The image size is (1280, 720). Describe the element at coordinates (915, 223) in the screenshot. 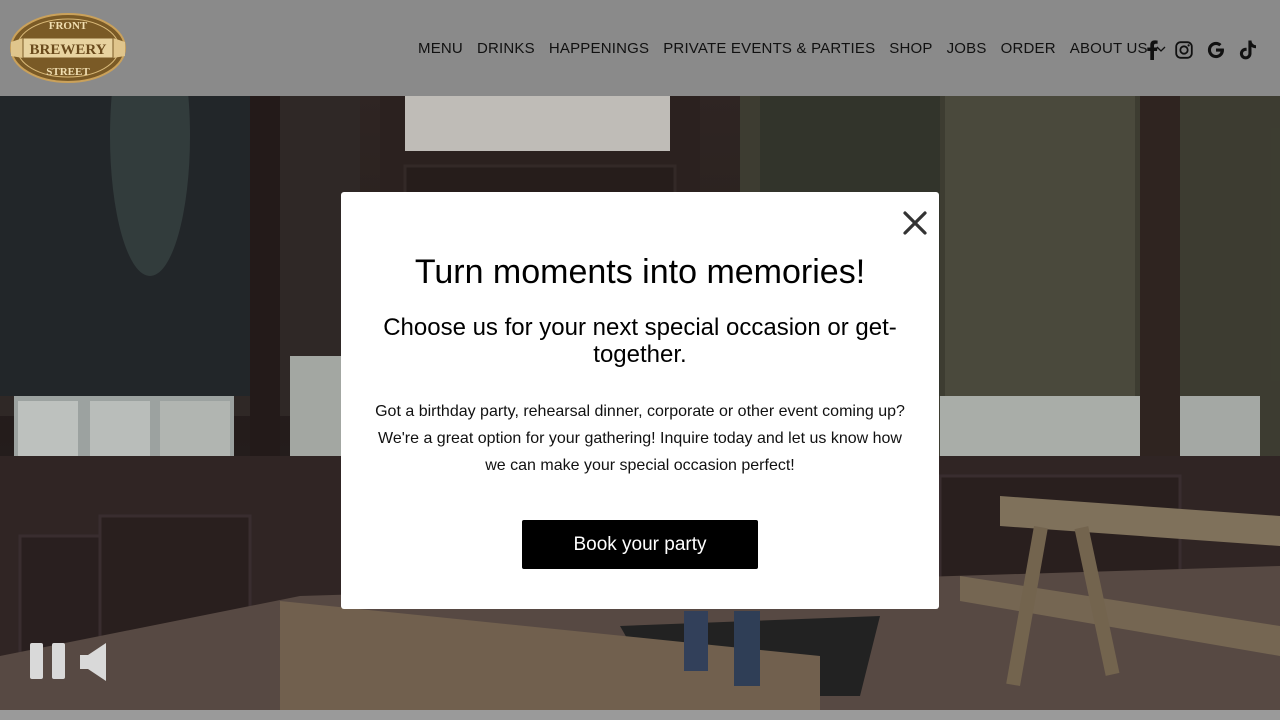

I see `close-icon` at that location.